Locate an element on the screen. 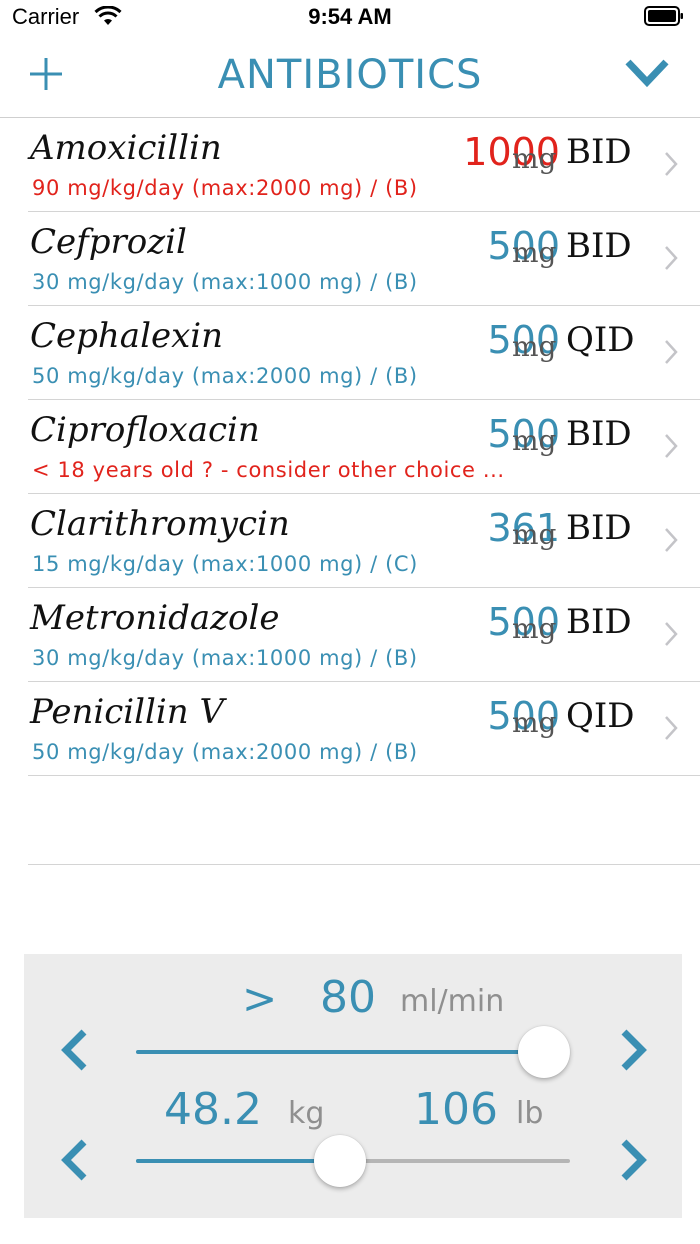 This screenshot has height=1244, width=700. battery-icon is located at coordinates (663, 16).